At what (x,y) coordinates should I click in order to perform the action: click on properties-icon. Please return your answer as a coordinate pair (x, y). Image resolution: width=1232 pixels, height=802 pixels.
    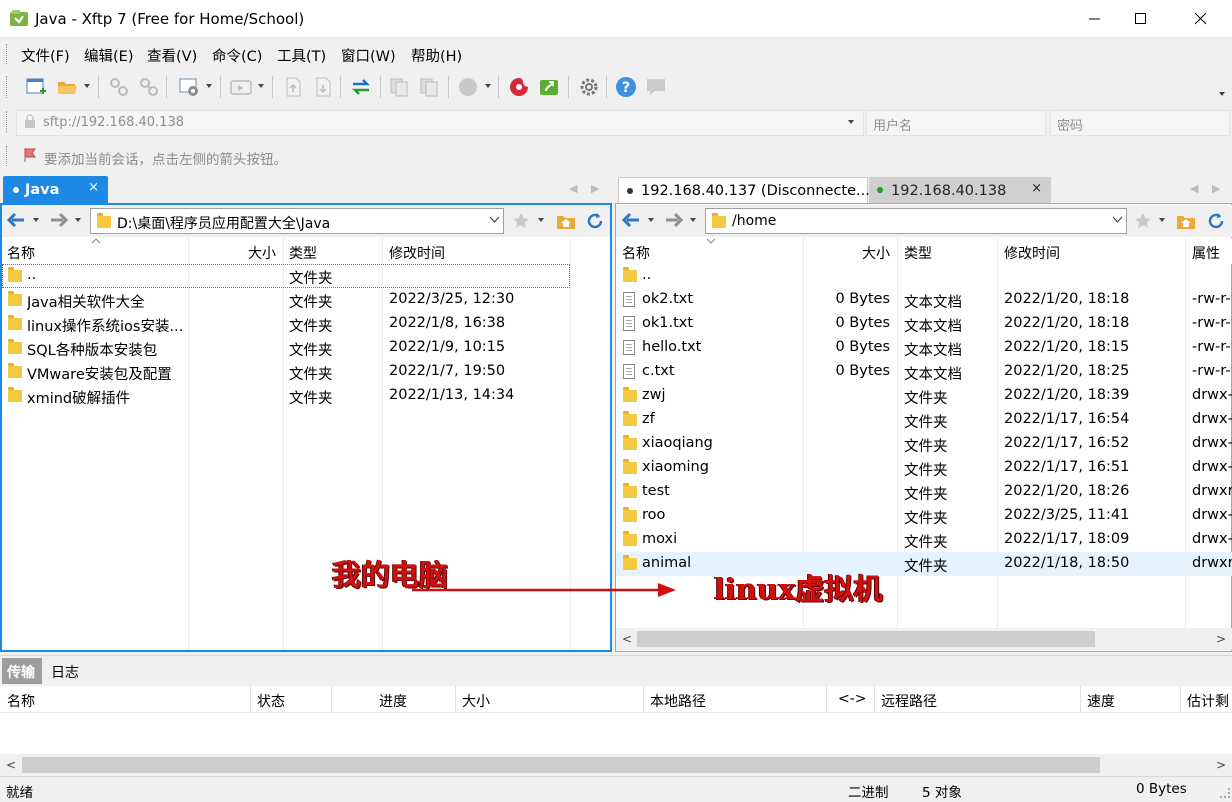
    Looking at the image, I should click on (189, 87).